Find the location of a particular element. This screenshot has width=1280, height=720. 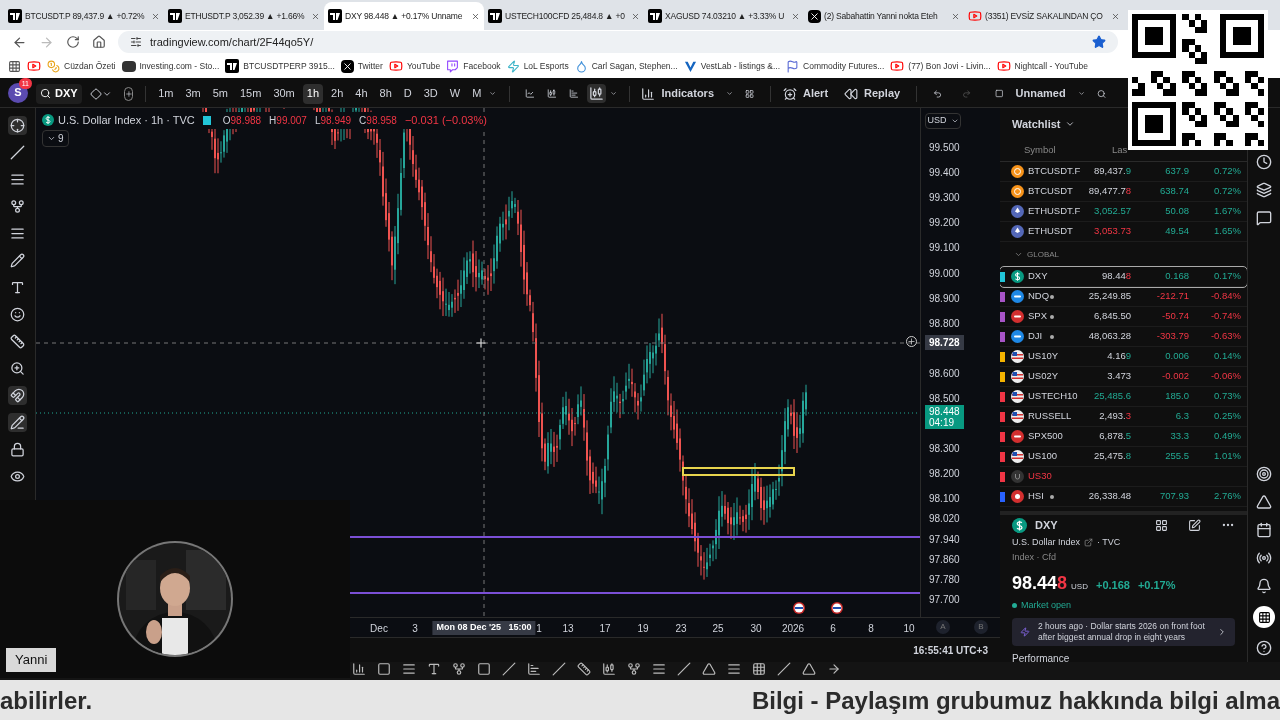

external-link-icon is located at coordinates (1089, 542).